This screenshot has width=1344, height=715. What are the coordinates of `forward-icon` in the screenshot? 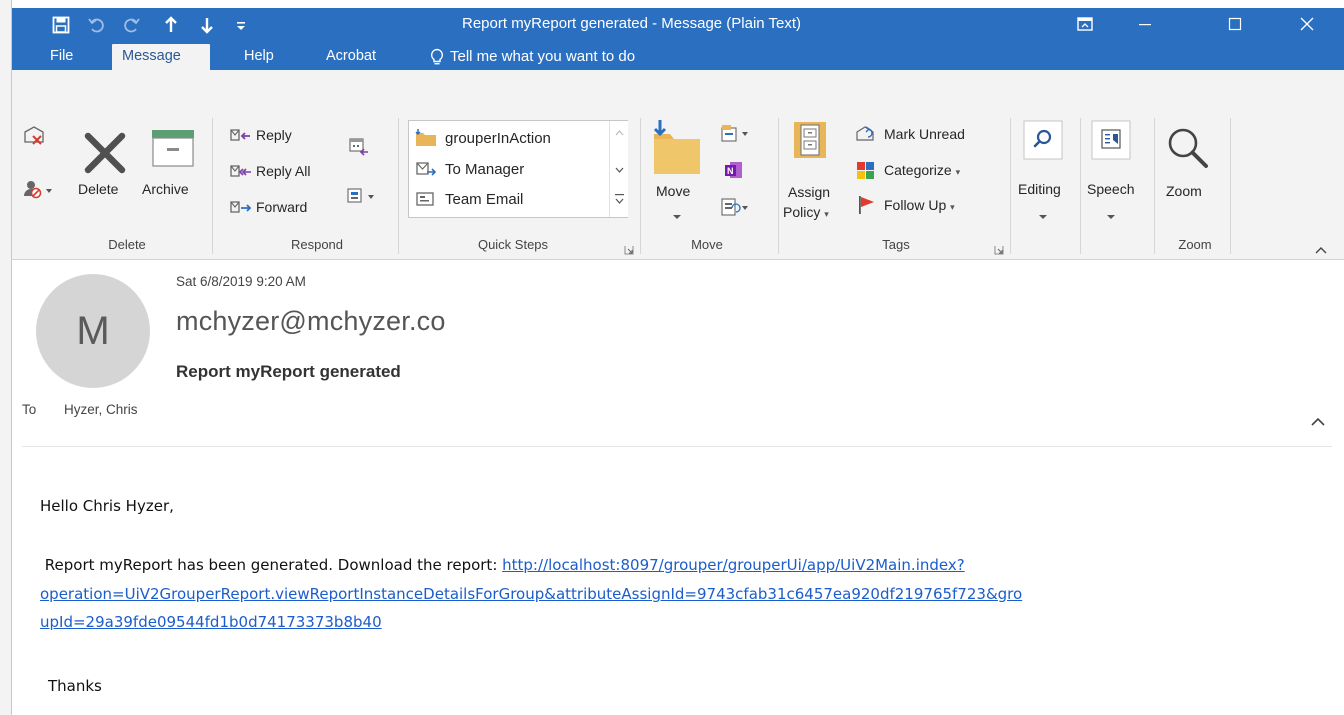 It's located at (241, 210).